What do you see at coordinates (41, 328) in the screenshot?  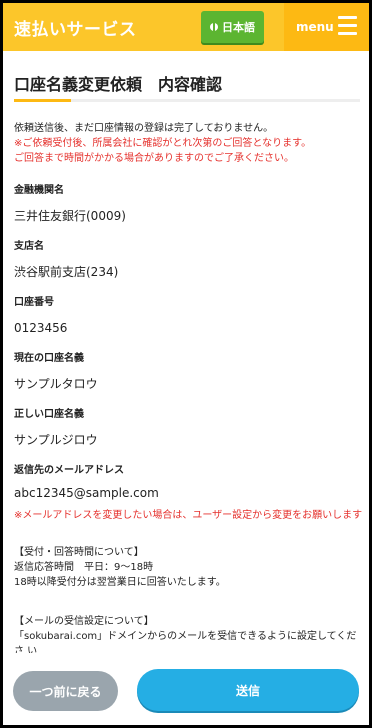 I see `account-number-value: 0123456` at bounding box center [41, 328].